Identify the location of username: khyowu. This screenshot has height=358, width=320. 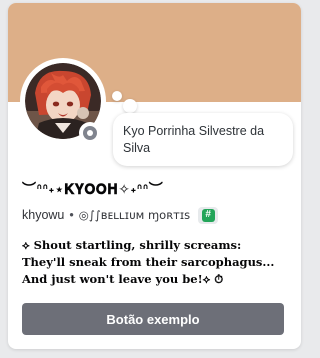
(43, 215).